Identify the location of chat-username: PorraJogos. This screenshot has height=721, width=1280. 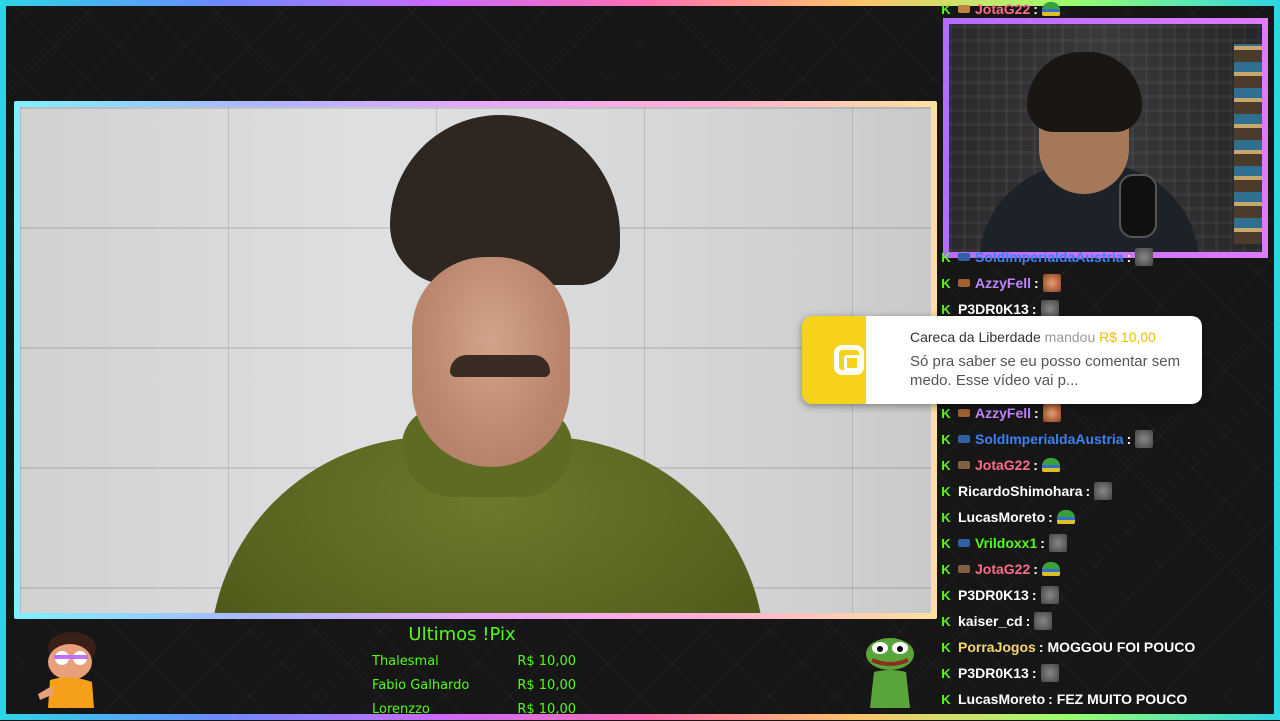
(997, 647).